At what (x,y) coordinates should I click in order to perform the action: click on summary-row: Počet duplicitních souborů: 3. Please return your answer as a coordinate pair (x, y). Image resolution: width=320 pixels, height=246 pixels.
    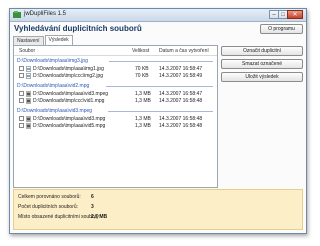
    Looking at the image, I should click on (56, 207).